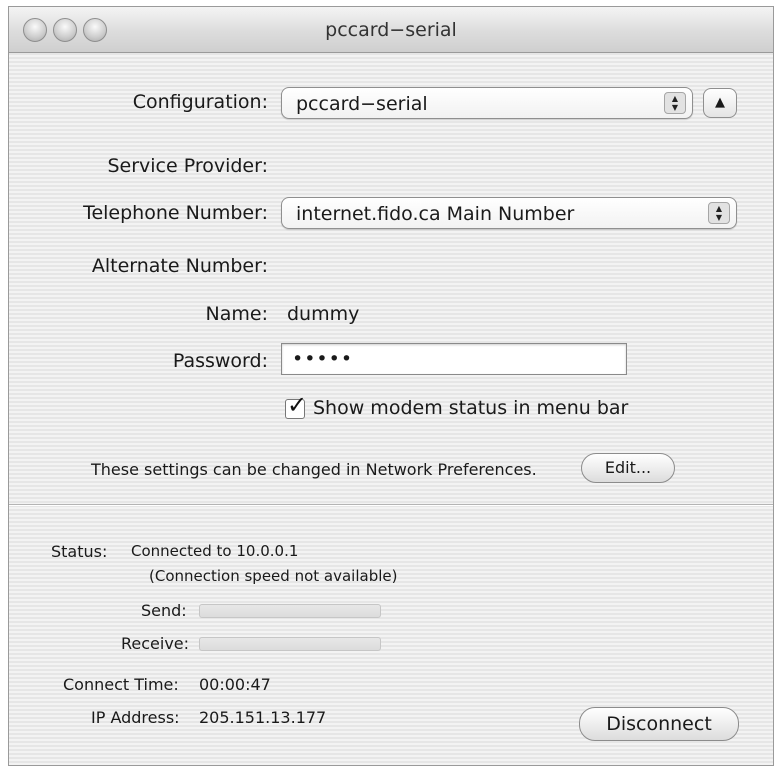 This screenshot has height=772, width=776. What do you see at coordinates (220, 361) in the screenshot?
I see `password-label: Password:` at bounding box center [220, 361].